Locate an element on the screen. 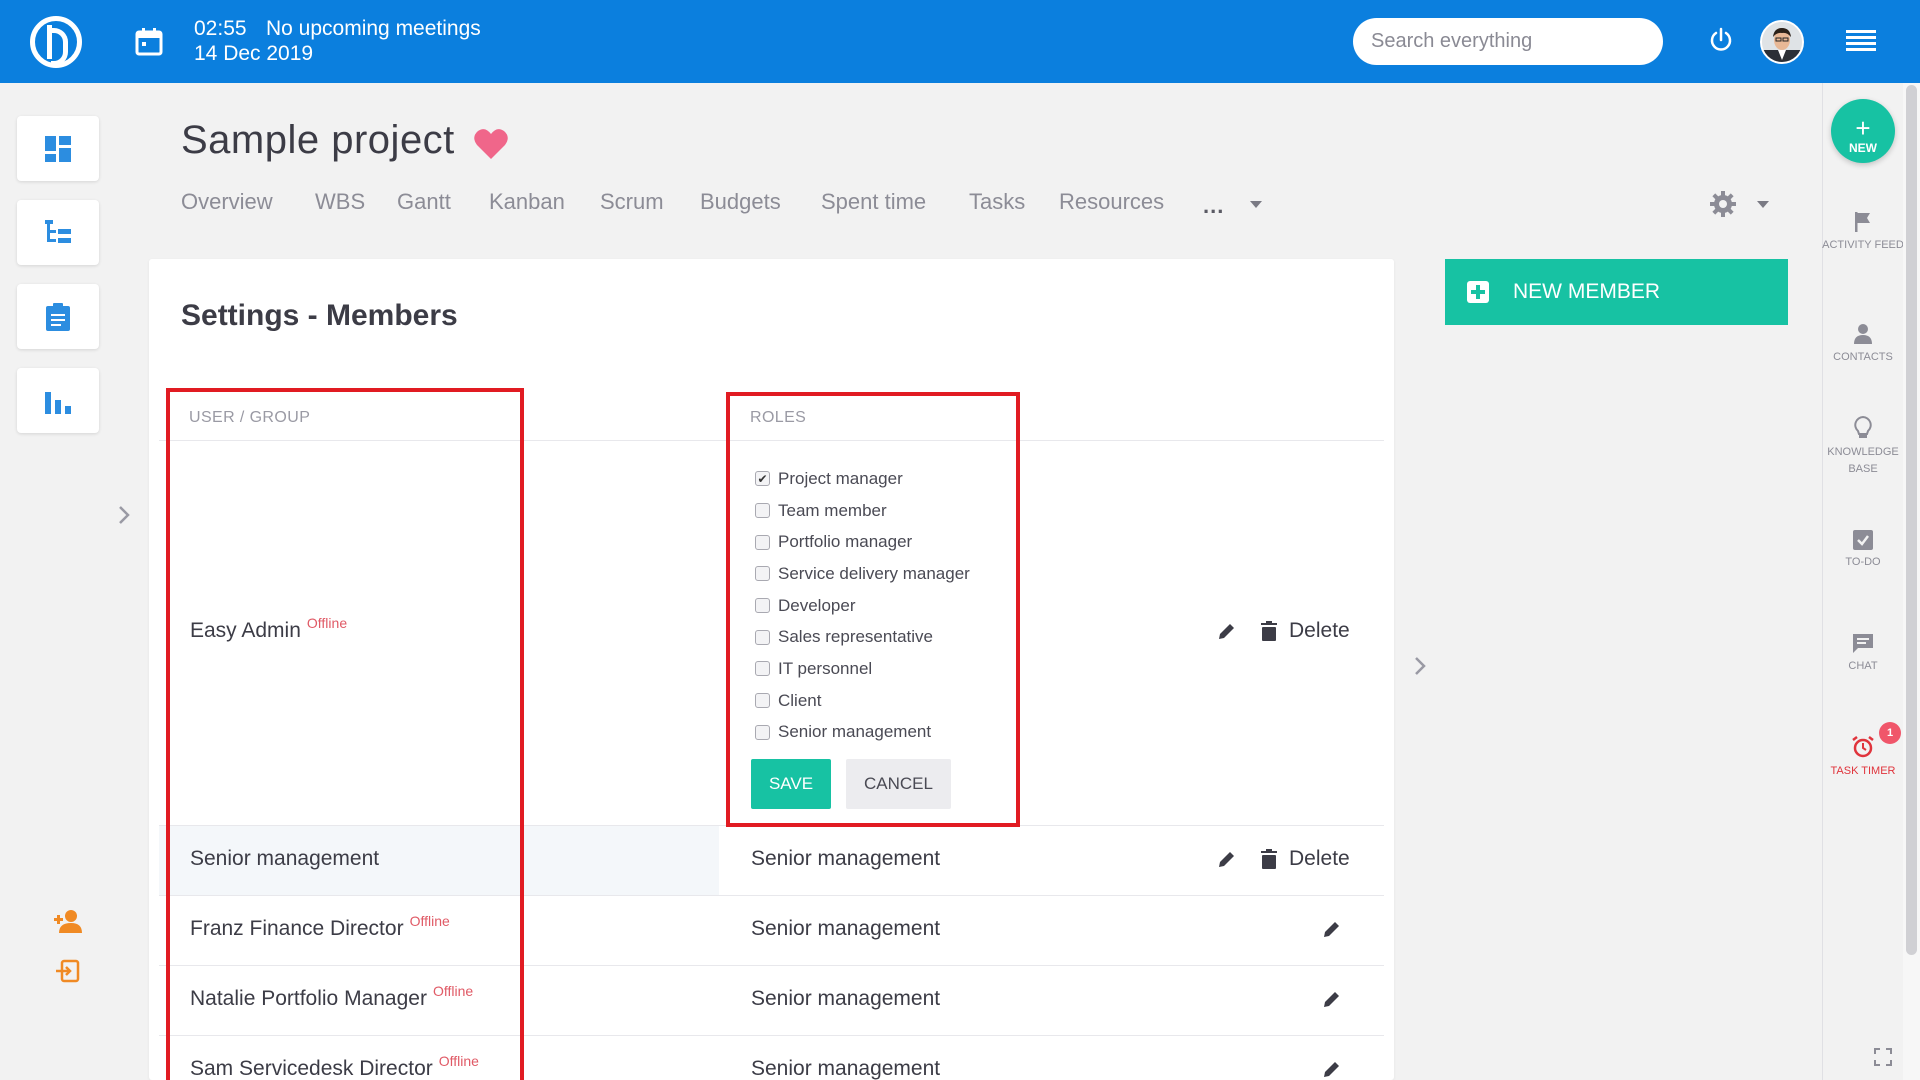  knowledge-base-label: KNOWLEDGE BASE is located at coordinates (1863, 460).